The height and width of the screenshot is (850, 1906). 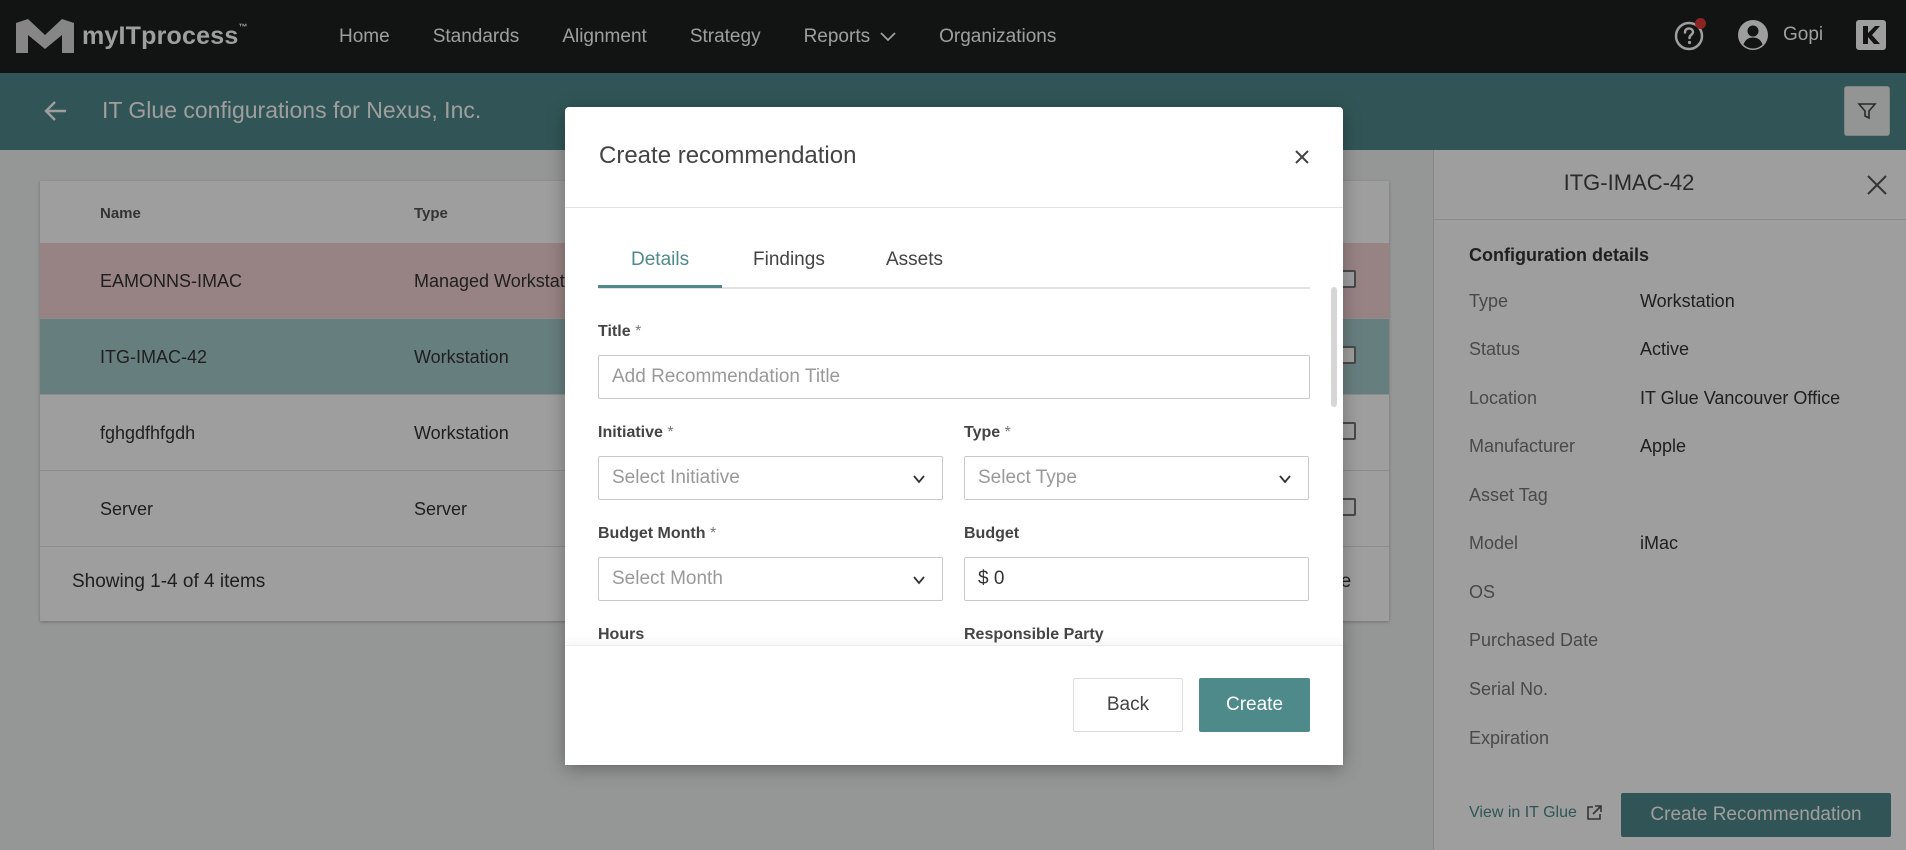 What do you see at coordinates (1254, 705) in the screenshot?
I see `create-button: Create` at bounding box center [1254, 705].